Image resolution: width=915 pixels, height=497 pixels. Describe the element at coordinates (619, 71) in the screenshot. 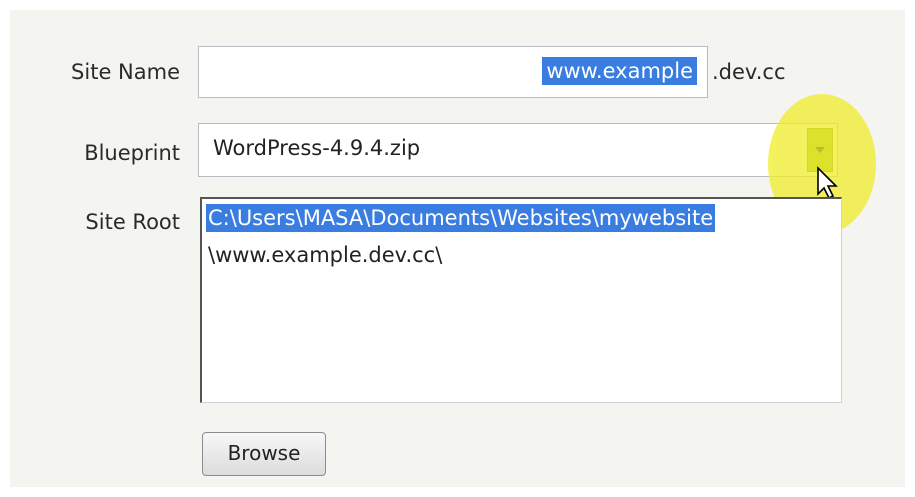

I see `site-name-selected-text: www.example` at that location.